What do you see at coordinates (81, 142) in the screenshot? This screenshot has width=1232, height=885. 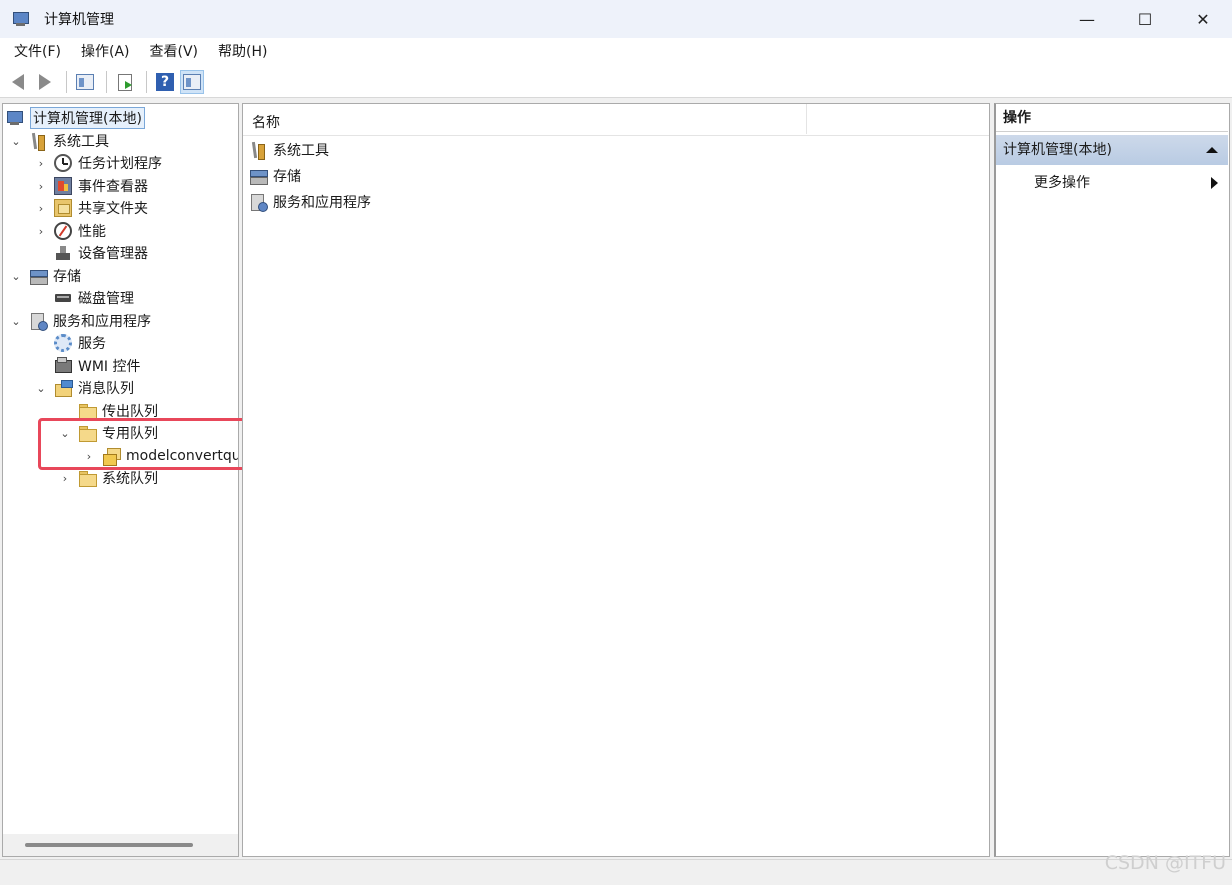 I see `tree-item-label: 系统工具` at bounding box center [81, 142].